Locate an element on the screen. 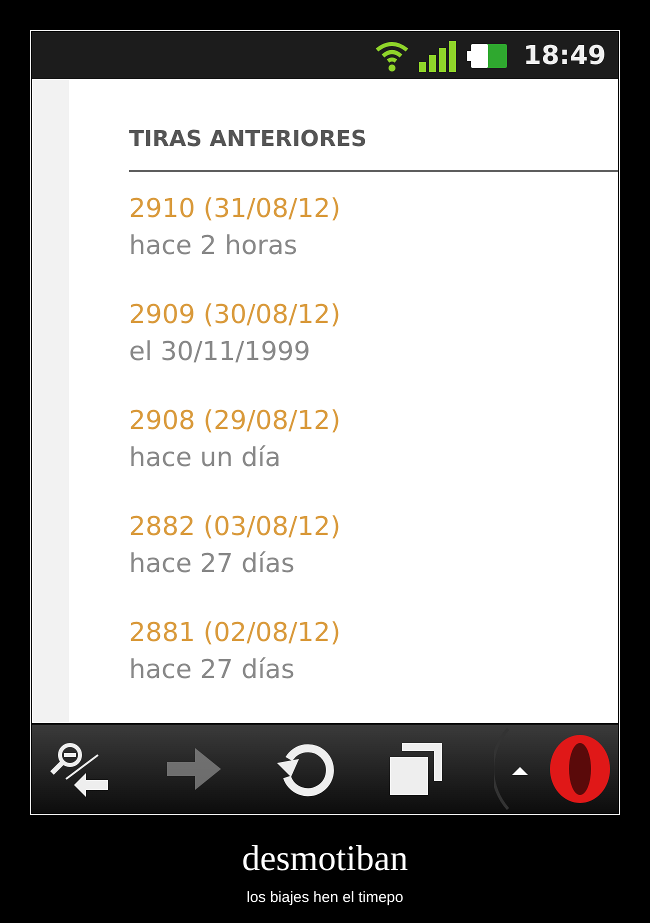  date-text: hace 2 horas is located at coordinates (213, 246).